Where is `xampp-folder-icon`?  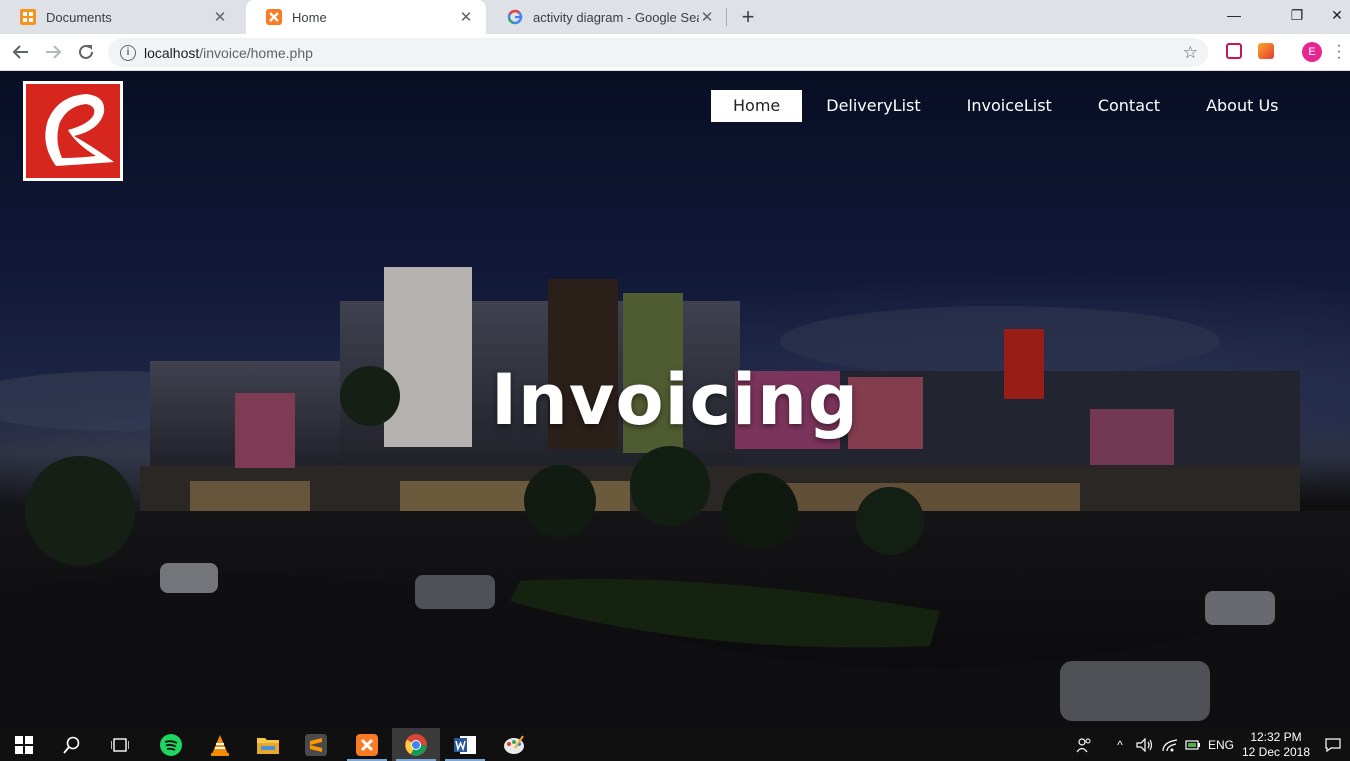 xampp-folder-icon is located at coordinates (28, 17).